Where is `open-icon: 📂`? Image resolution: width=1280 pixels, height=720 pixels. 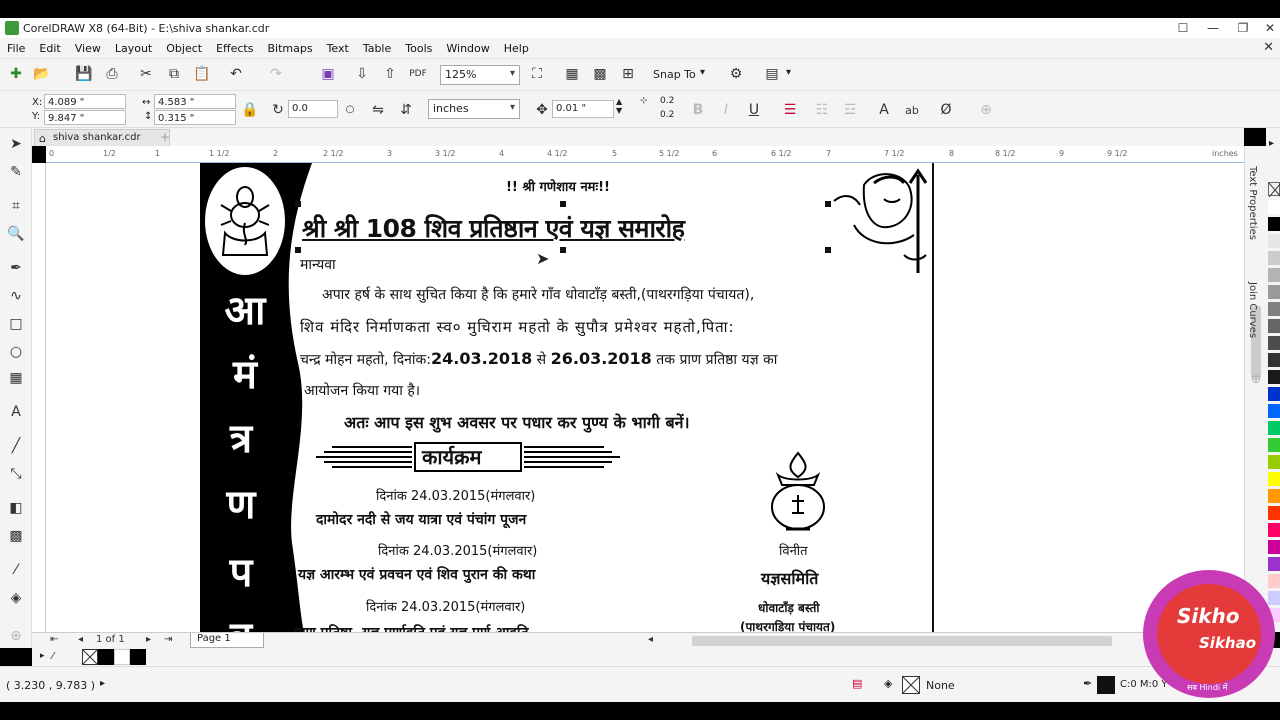 open-icon: 📂 is located at coordinates (42, 74).